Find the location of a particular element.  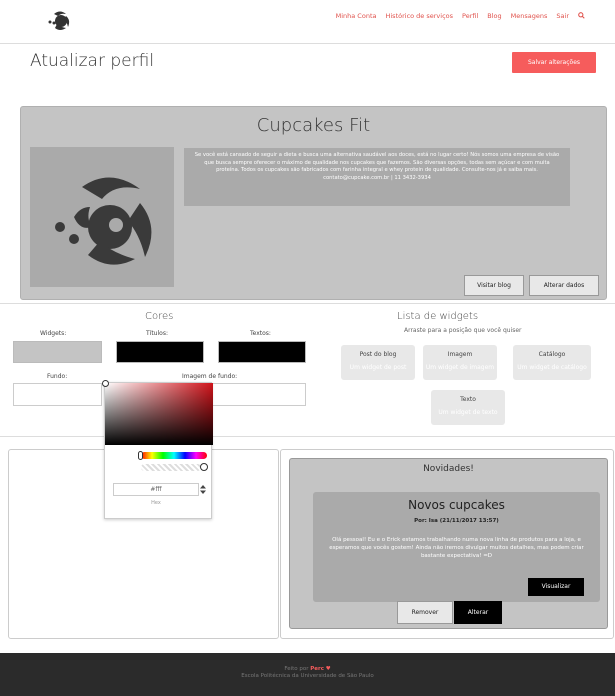

widget-catalog: Catálogo Um widget de catálogo is located at coordinates (552, 362).